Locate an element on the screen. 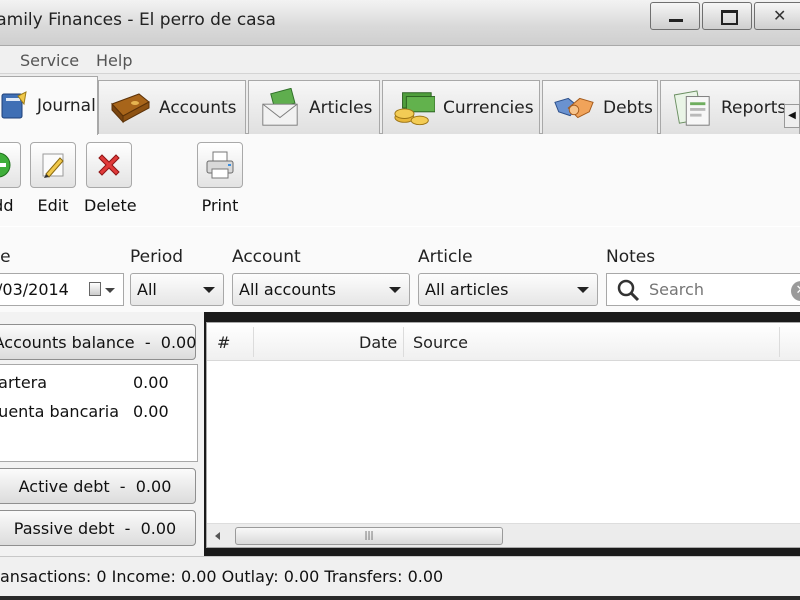 The width and height of the screenshot is (800, 600). tab-reports: Reports is located at coordinates (730, 107).